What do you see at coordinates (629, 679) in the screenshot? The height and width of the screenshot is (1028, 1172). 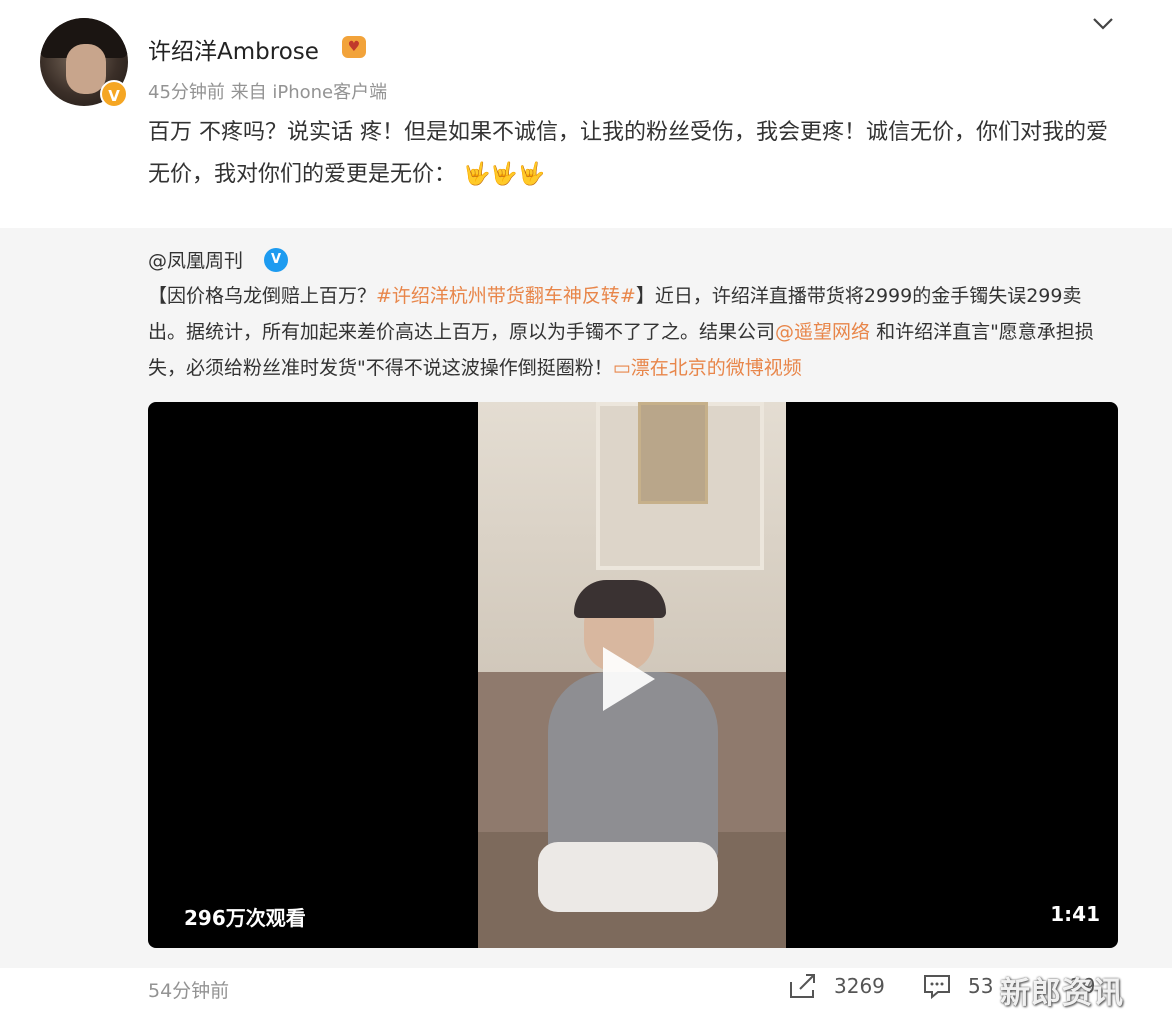 I see `play-icon` at bounding box center [629, 679].